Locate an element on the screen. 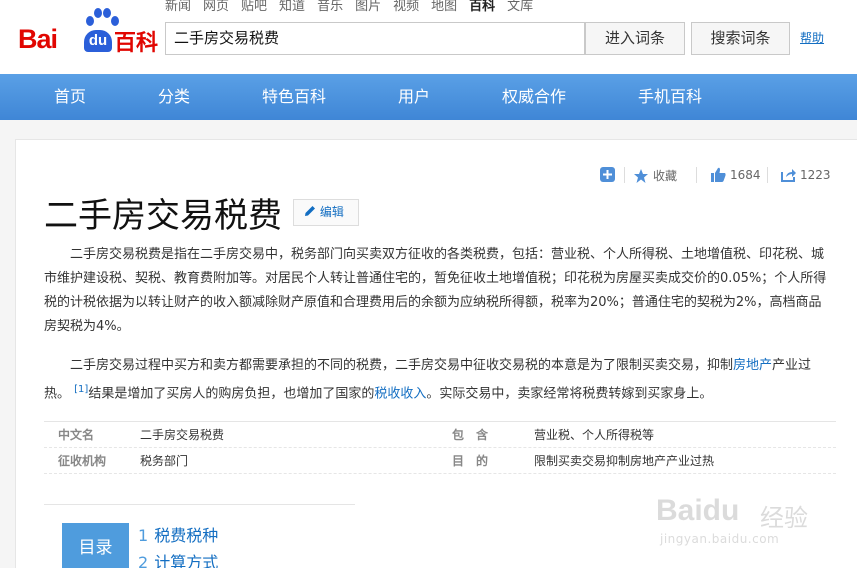 This screenshot has height=568, width=857. share-icon is located at coordinates (788, 175).